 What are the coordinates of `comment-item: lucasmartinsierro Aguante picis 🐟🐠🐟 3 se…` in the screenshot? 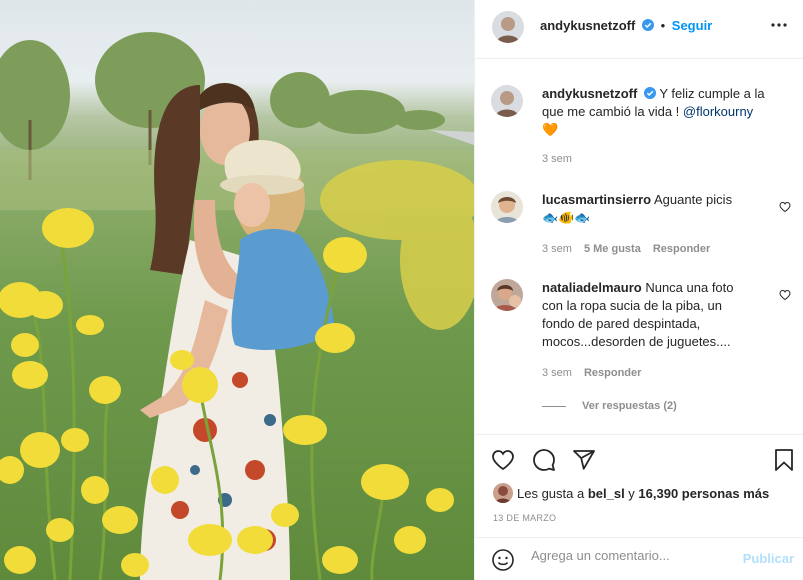 It's located at (641, 226).